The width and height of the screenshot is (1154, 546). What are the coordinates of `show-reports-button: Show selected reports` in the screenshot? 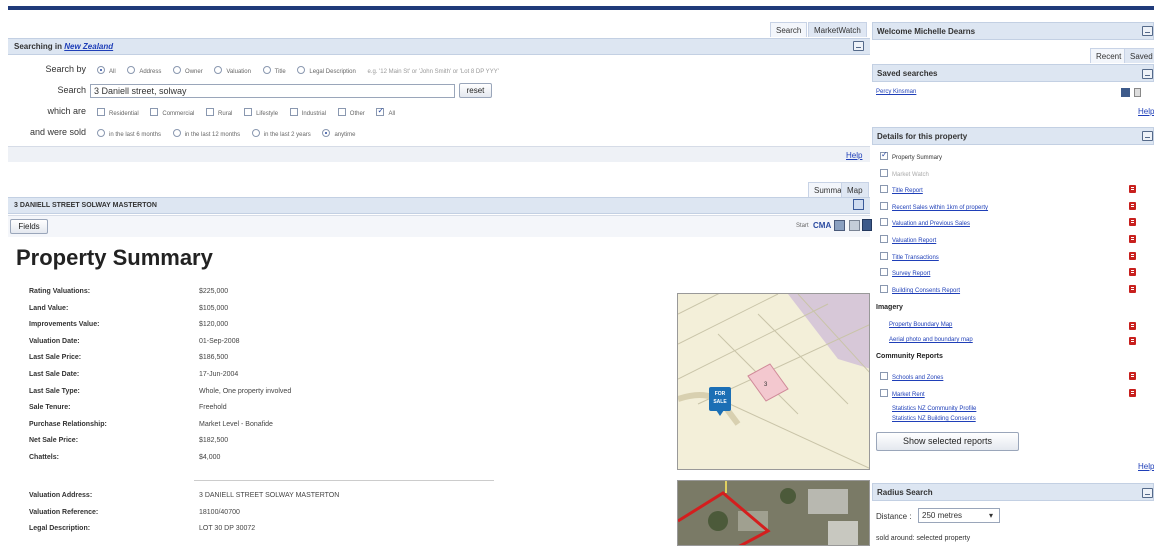 It's located at (947, 441).